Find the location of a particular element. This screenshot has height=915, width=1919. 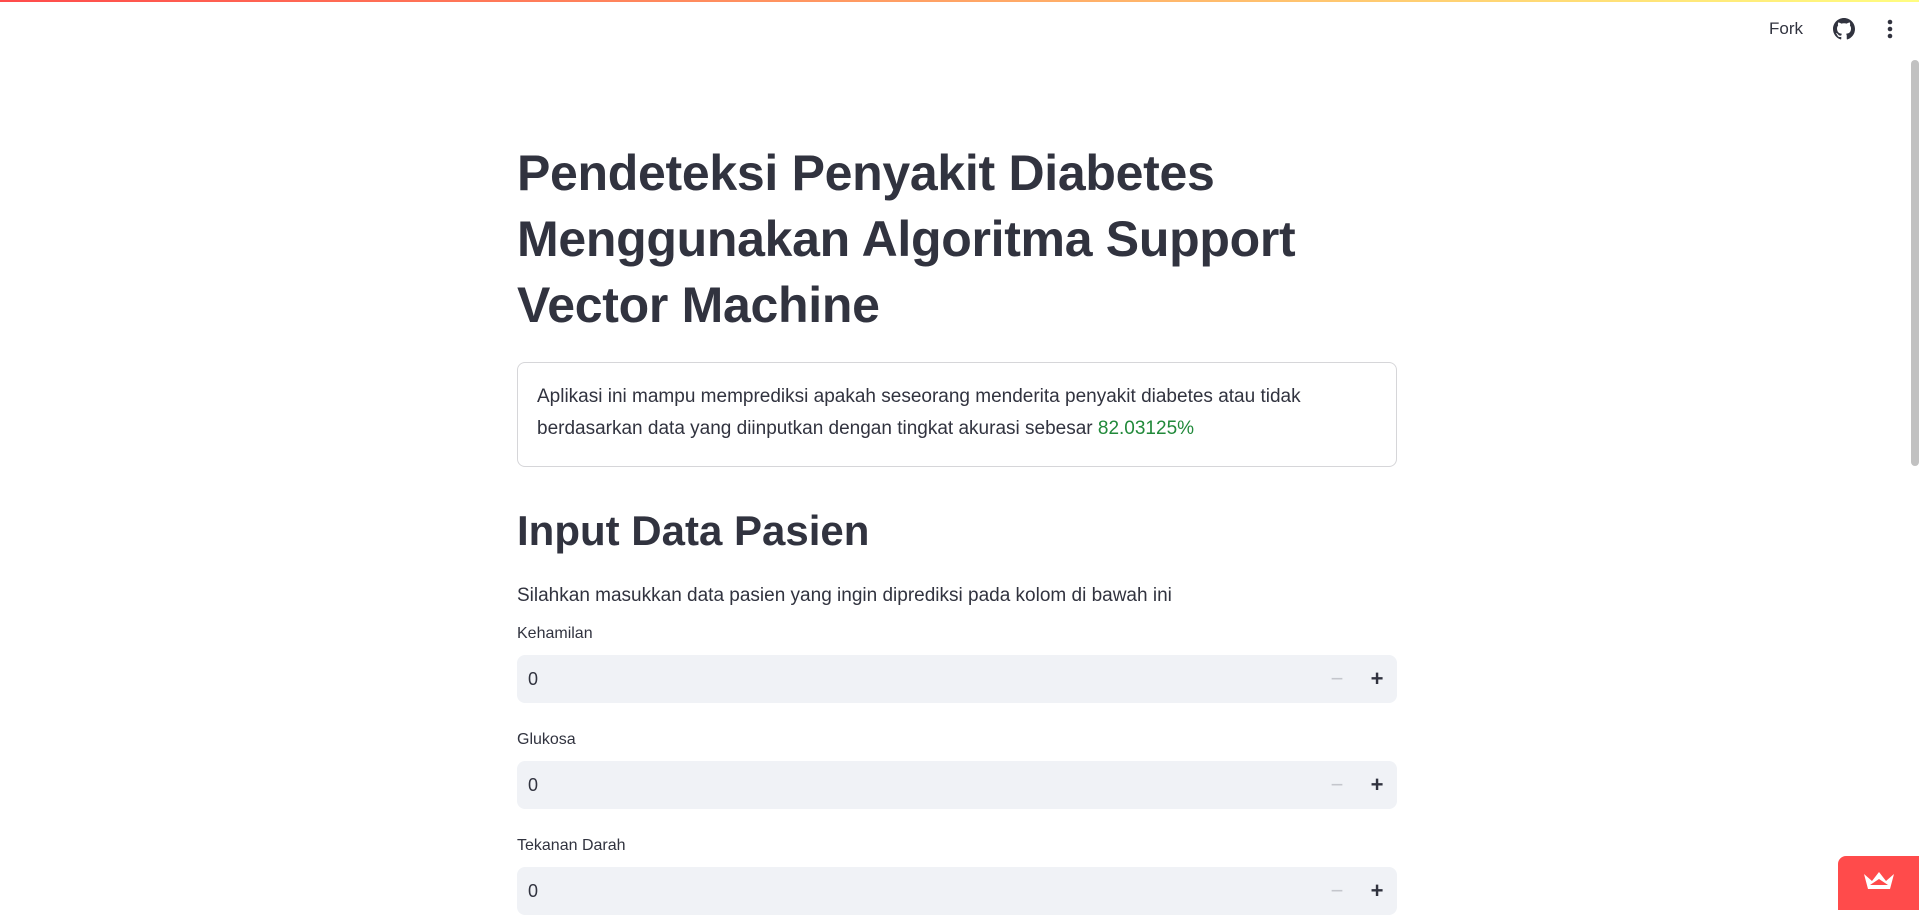

page-scrollbar is located at coordinates (1915, 263).